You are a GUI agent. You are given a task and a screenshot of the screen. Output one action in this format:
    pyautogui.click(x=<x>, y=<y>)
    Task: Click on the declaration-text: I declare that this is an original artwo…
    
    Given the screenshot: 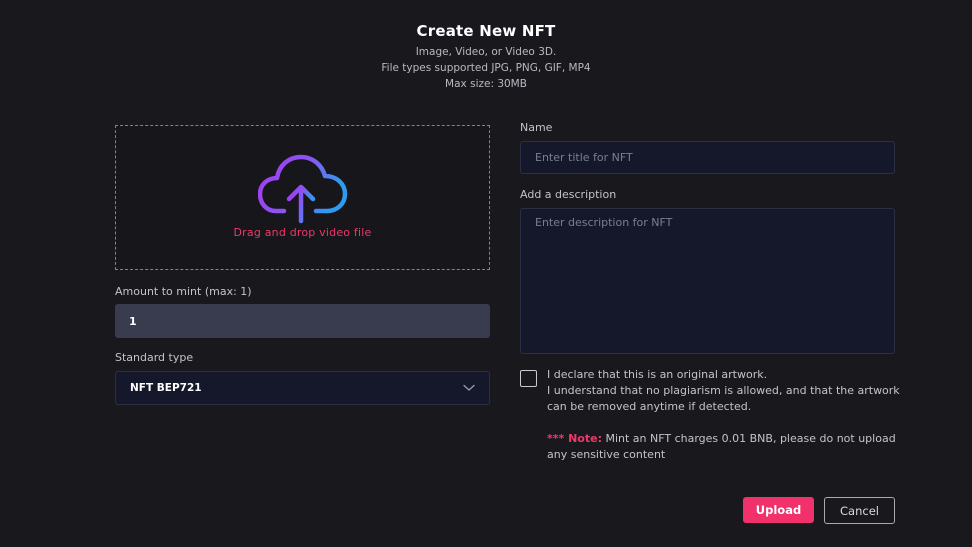 What is the action you would take?
    pyautogui.click(x=727, y=391)
    